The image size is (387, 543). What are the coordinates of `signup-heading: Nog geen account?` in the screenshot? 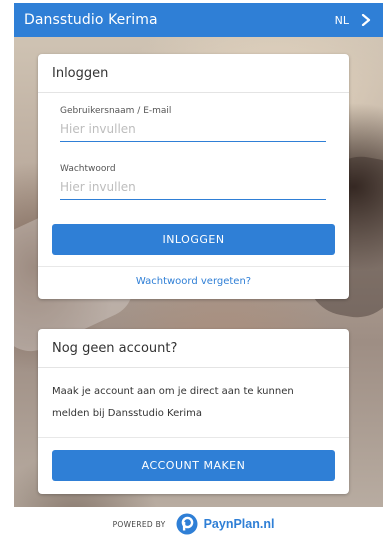 It's located at (193, 348).